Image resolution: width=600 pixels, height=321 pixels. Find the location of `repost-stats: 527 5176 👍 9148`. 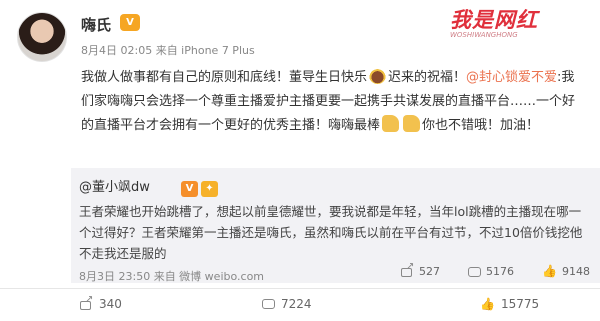

repost-stats: 527 5176 👍 9148 is located at coordinates (495, 269).